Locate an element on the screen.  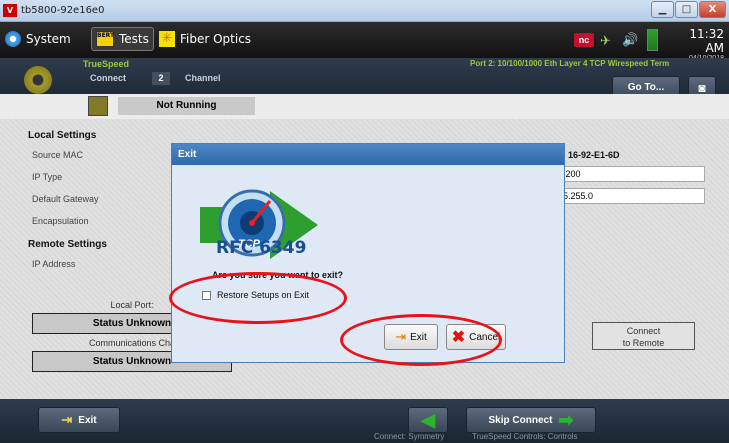
remote-settings-heading: Remote Settings is located at coordinates (67, 244).